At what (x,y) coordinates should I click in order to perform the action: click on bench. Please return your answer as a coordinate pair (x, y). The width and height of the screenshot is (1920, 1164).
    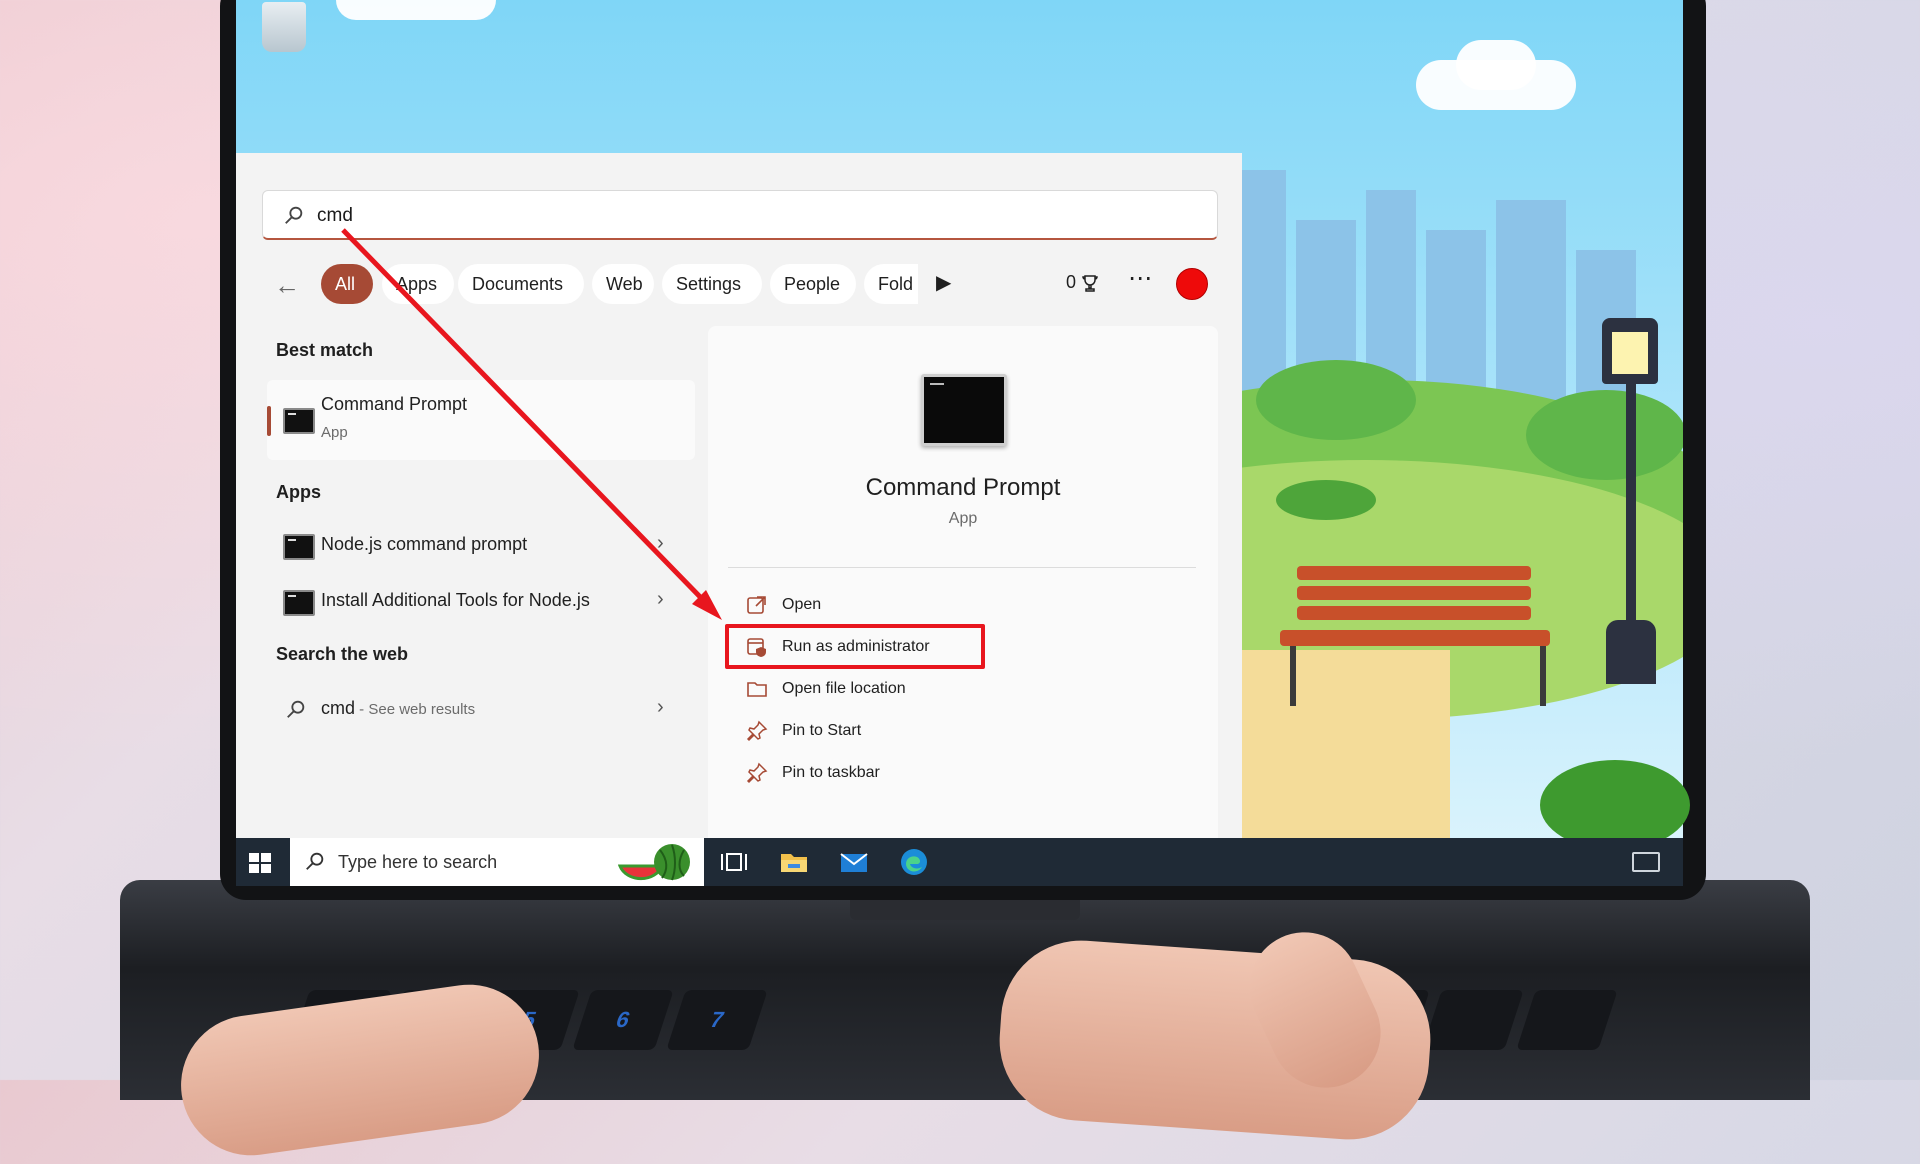
    Looking at the image, I should click on (1414, 573).